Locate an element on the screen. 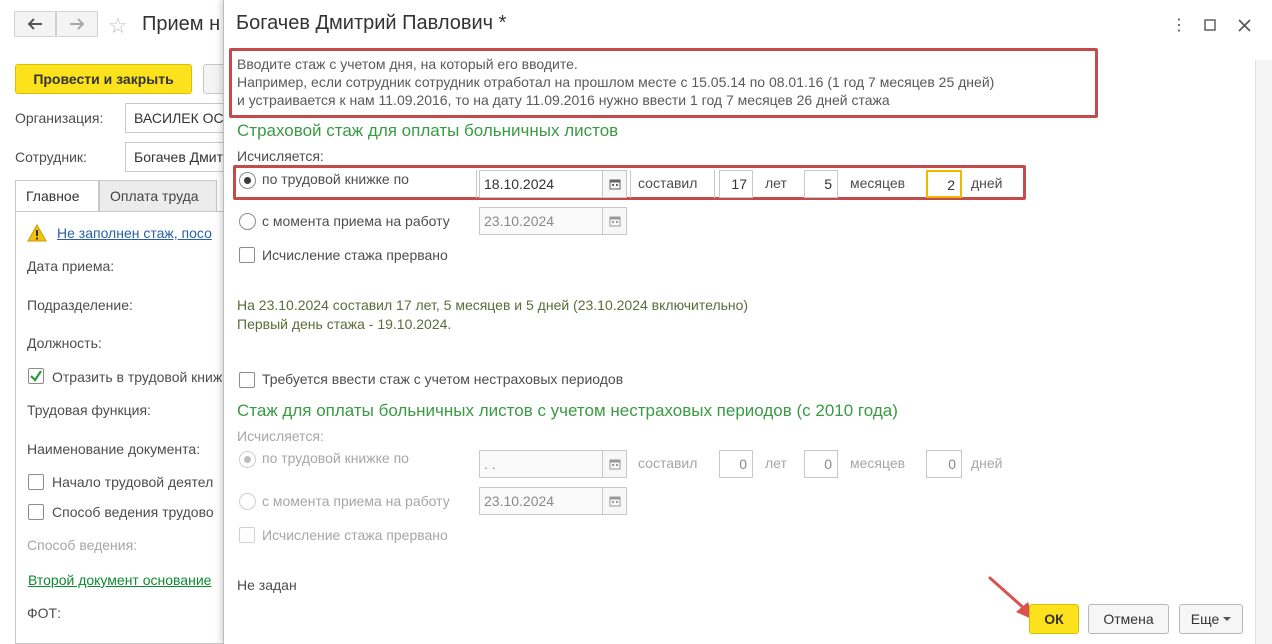 This screenshot has height=644, width=1272. section2-months-label: месяцев is located at coordinates (878, 463).